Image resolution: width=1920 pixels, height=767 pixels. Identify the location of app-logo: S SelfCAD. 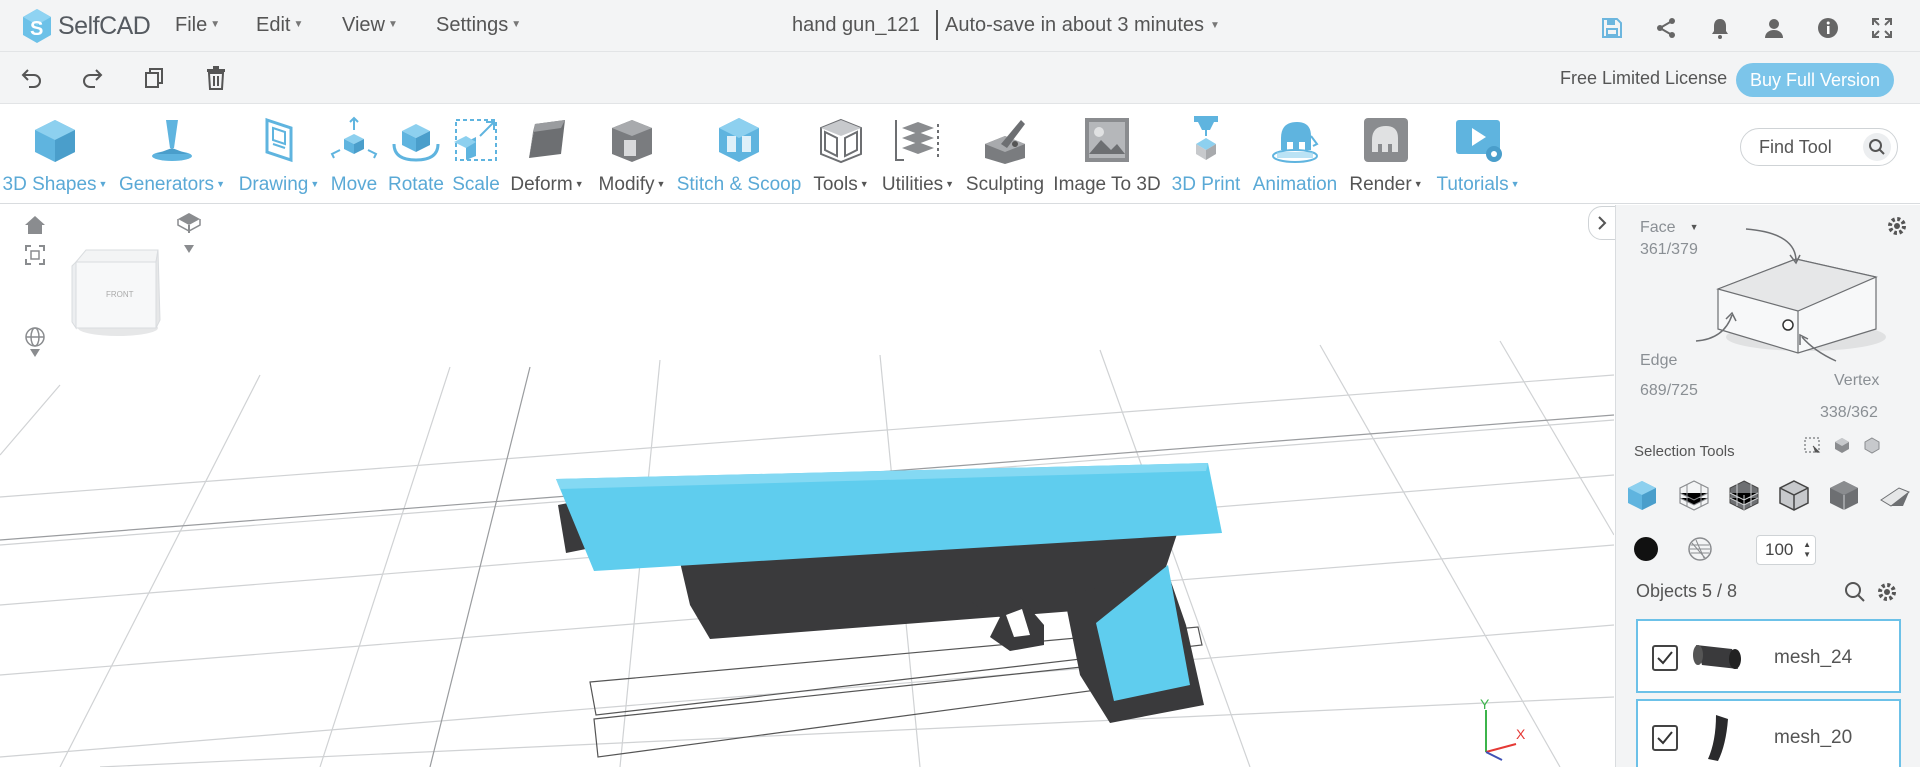
(85, 26).